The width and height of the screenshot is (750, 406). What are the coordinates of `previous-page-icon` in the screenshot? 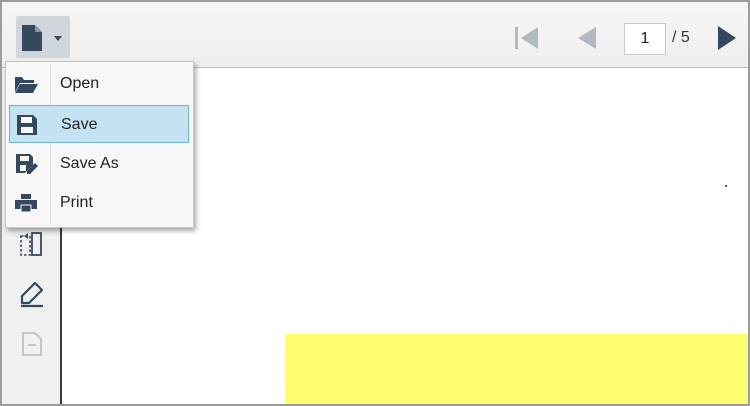 It's located at (587, 38).